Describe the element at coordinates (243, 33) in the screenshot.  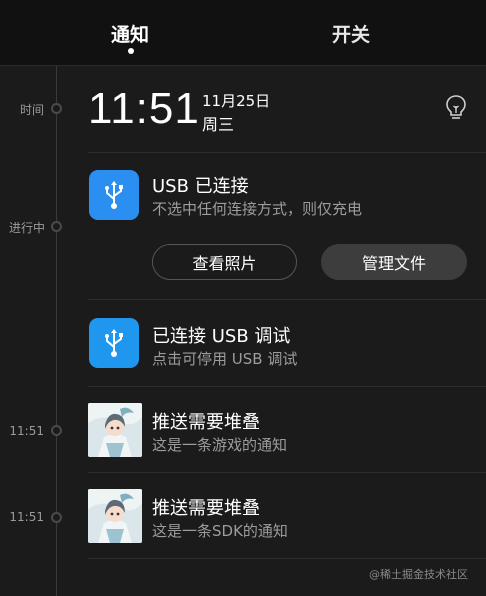
I see `top-tab-bar: 通知 开关` at that location.